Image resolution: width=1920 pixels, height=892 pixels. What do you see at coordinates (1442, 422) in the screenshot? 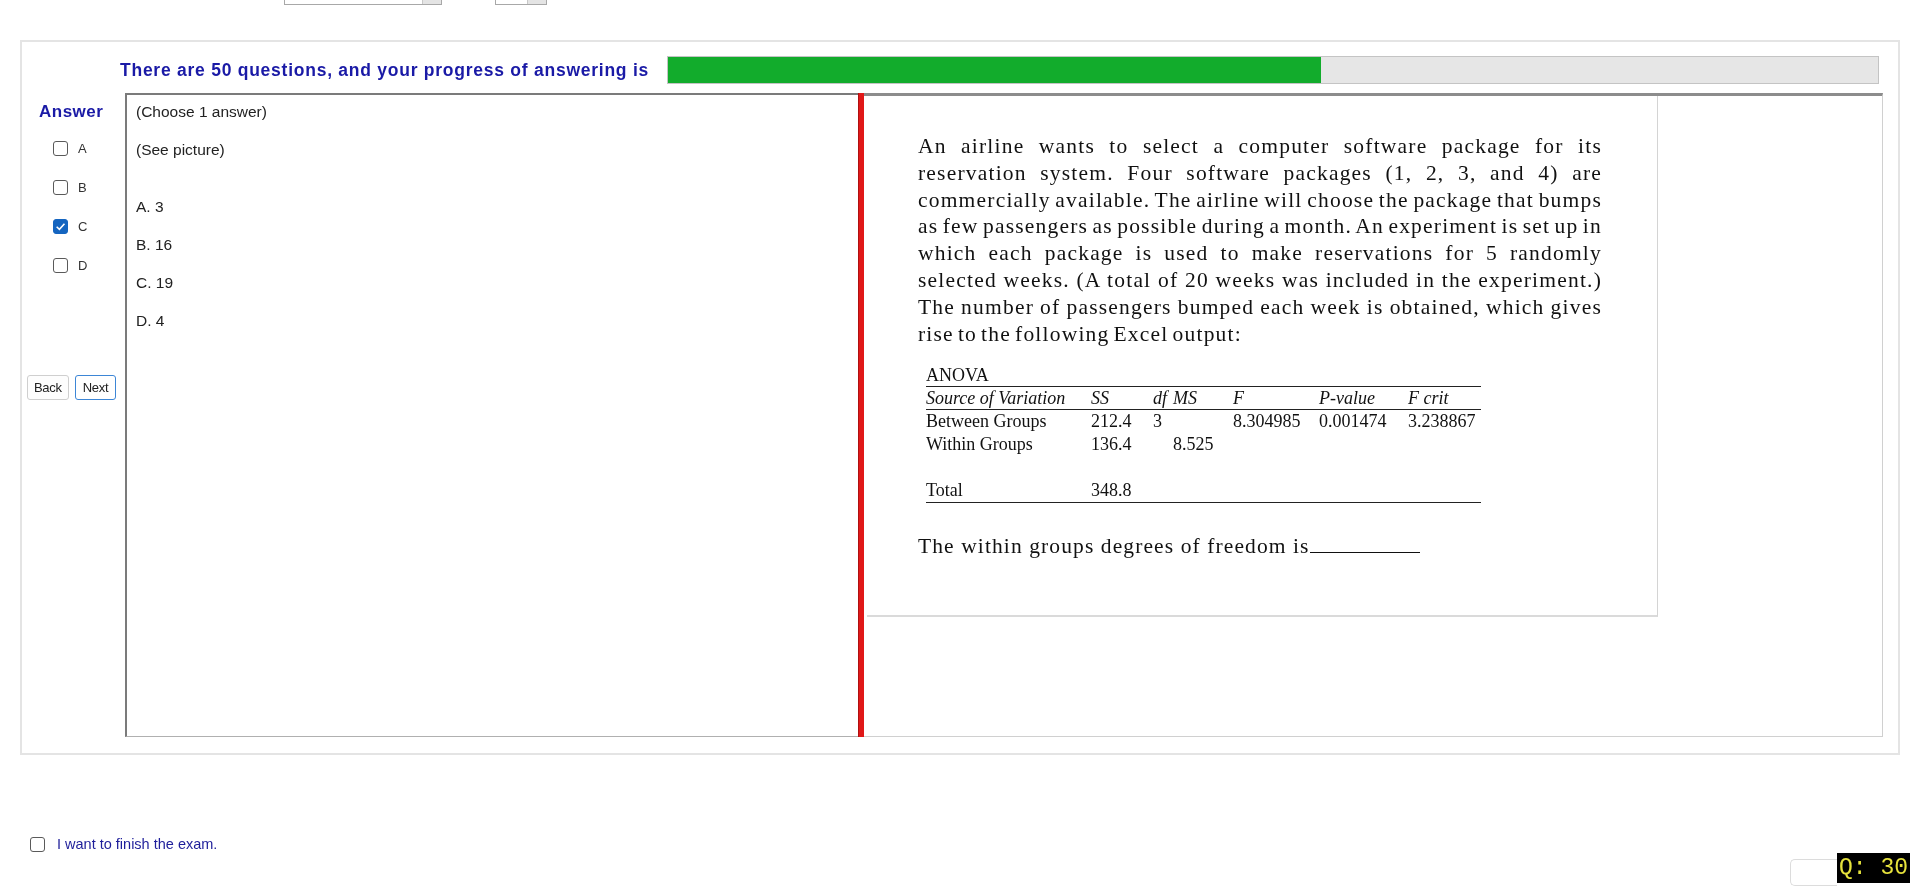
I see `table-cell: 3.238867` at bounding box center [1442, 422].